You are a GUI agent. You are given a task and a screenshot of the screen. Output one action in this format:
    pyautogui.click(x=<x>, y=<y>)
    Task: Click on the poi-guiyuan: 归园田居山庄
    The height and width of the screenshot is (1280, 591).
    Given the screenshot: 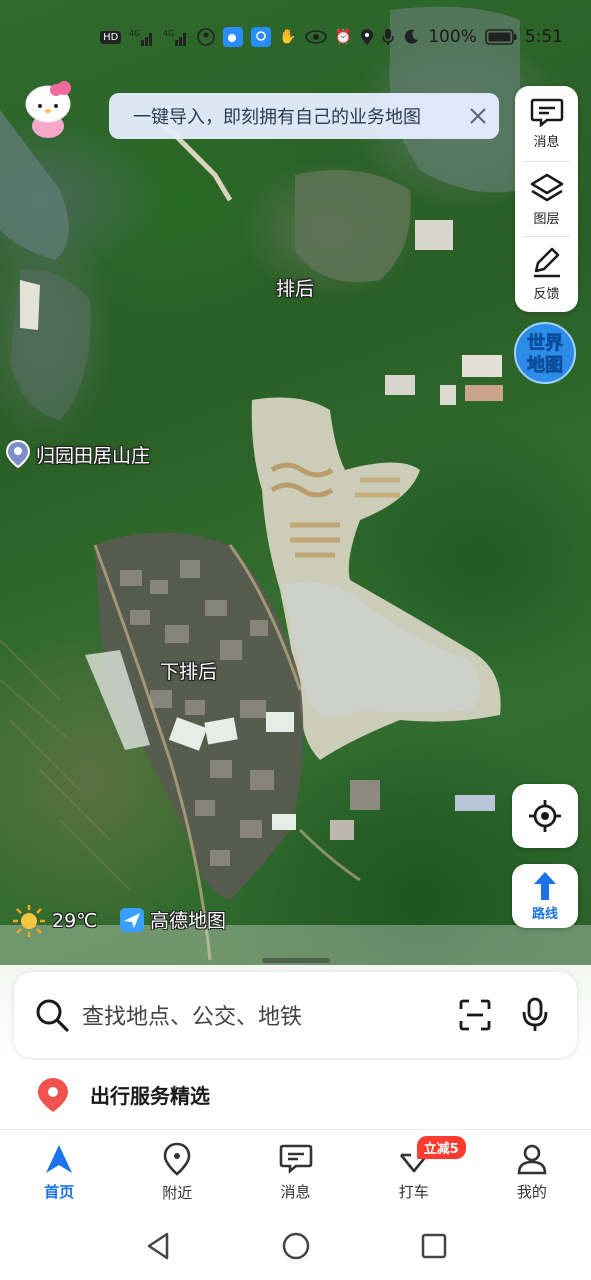 What is the action you would take?
    pyautogui.click(x=78, y=454)
    